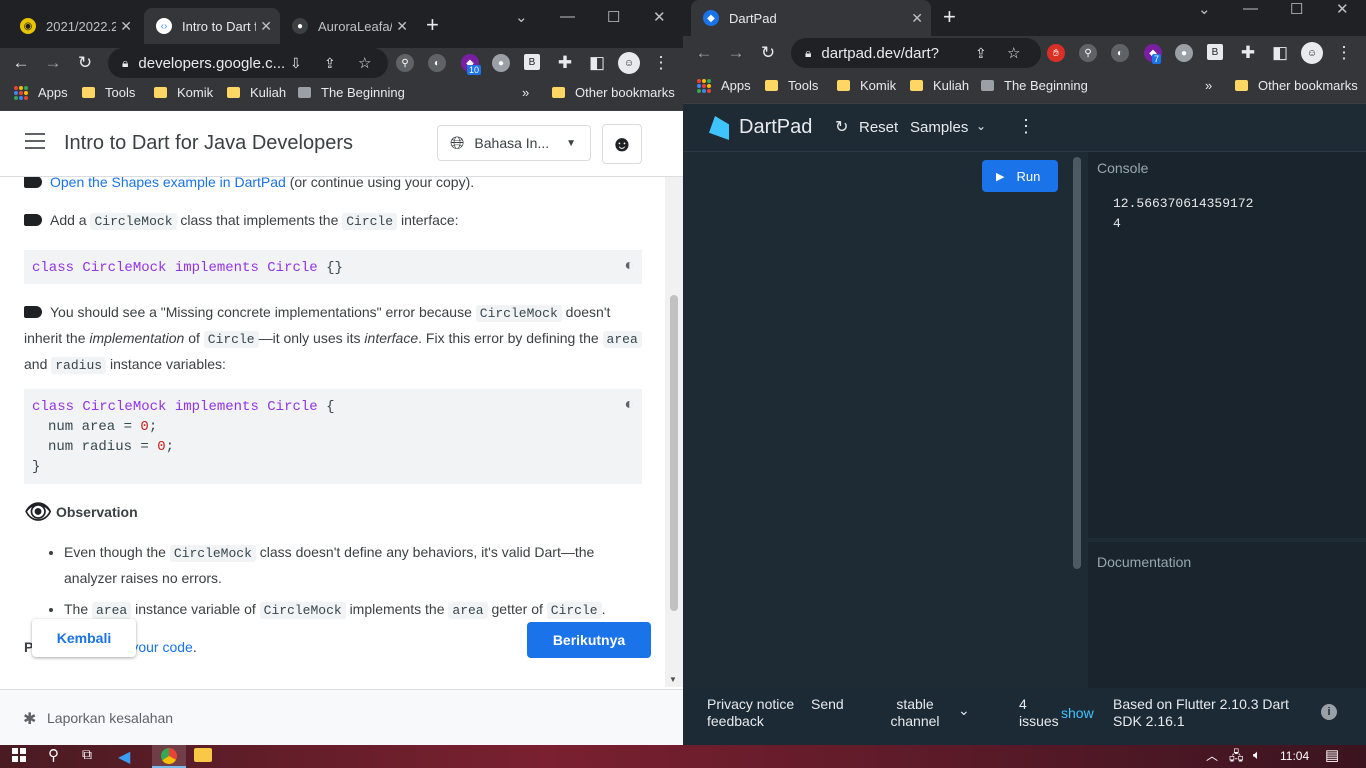 The height and width of the screenshot is (768, 1366). I want to click on windows-start-icon, so click(19, 755).